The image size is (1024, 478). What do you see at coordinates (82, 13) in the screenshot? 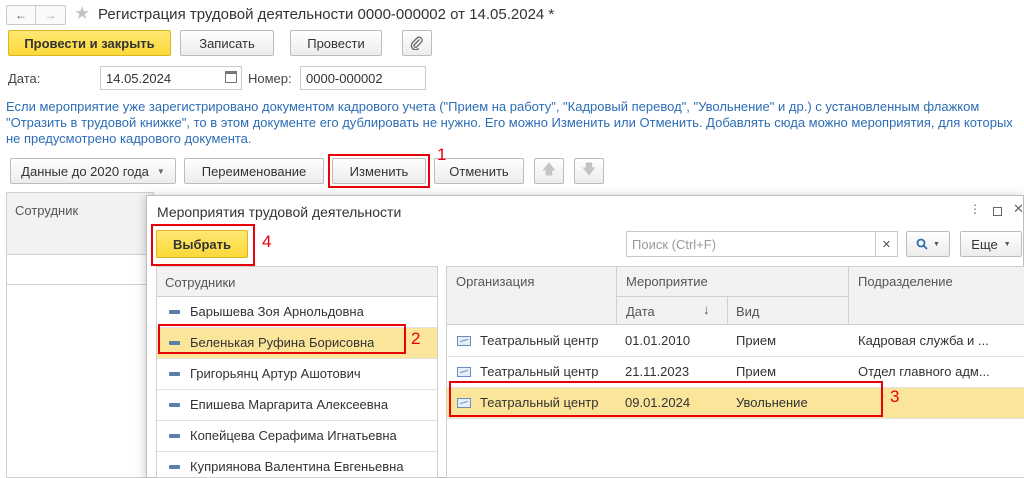
I see `favorite-star-icon: ★` at bounding box center [82, 13].